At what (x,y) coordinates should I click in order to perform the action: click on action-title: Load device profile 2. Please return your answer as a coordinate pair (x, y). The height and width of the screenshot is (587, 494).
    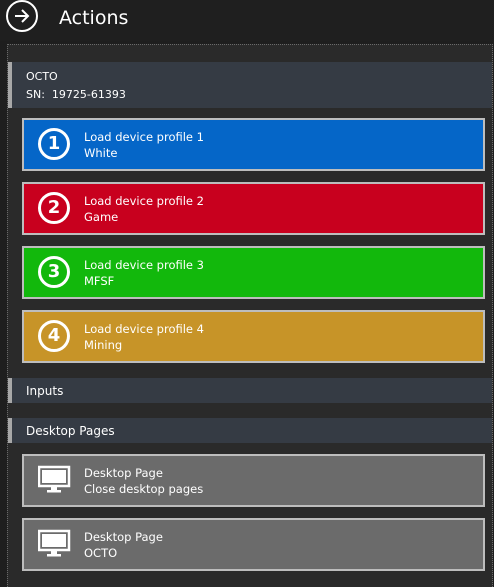
    Looking at the image, I should click on (144, 201).